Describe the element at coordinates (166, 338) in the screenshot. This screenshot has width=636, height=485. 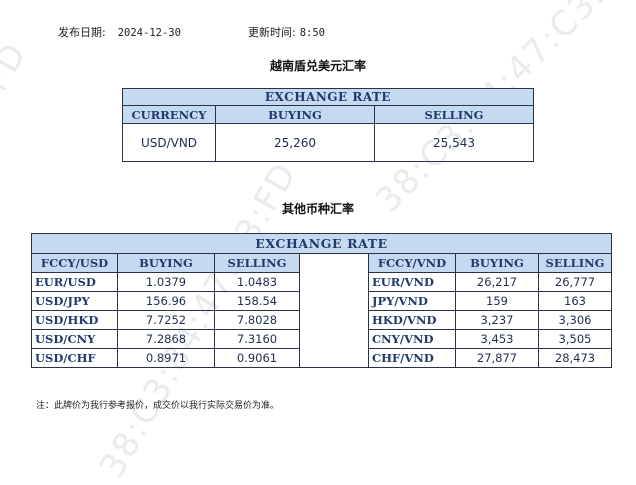
I see `buying-cell: 7.2868` at that location.